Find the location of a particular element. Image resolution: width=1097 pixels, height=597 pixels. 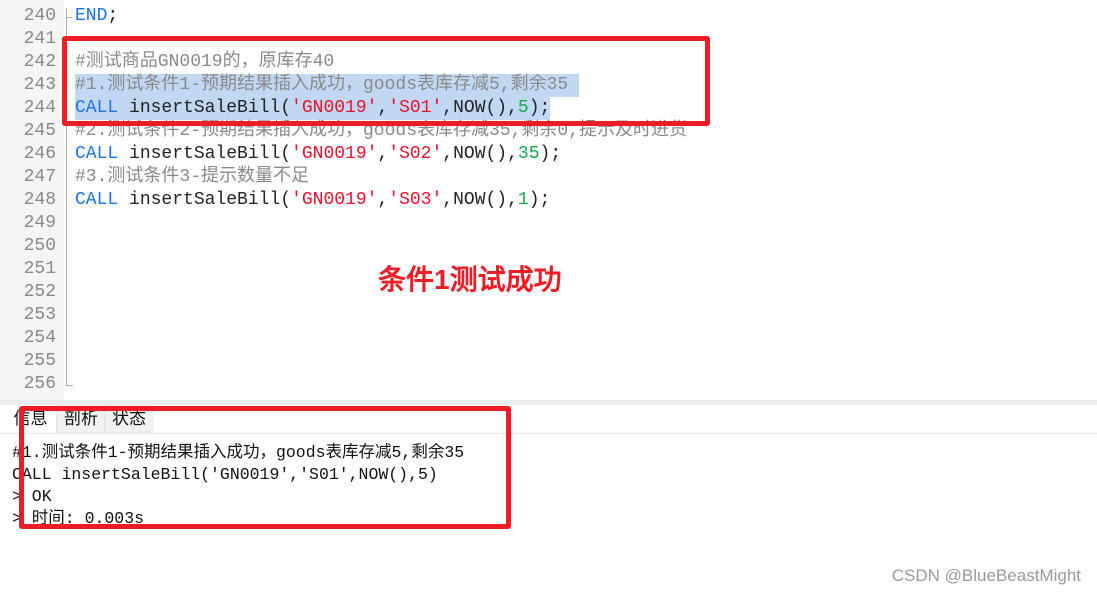

code-text: END; is located at coordinates (96, 16).